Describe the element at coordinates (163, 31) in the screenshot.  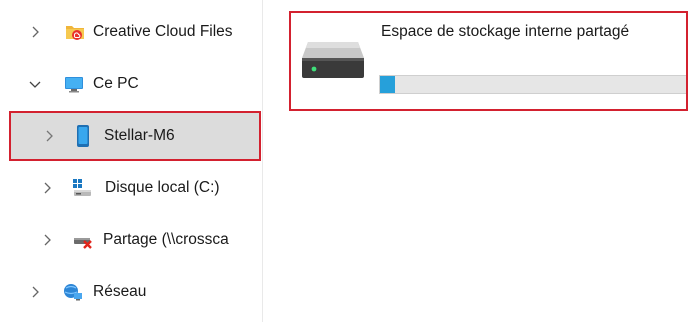
I see `nav-item-label: Creative Cloud Files` at that location.